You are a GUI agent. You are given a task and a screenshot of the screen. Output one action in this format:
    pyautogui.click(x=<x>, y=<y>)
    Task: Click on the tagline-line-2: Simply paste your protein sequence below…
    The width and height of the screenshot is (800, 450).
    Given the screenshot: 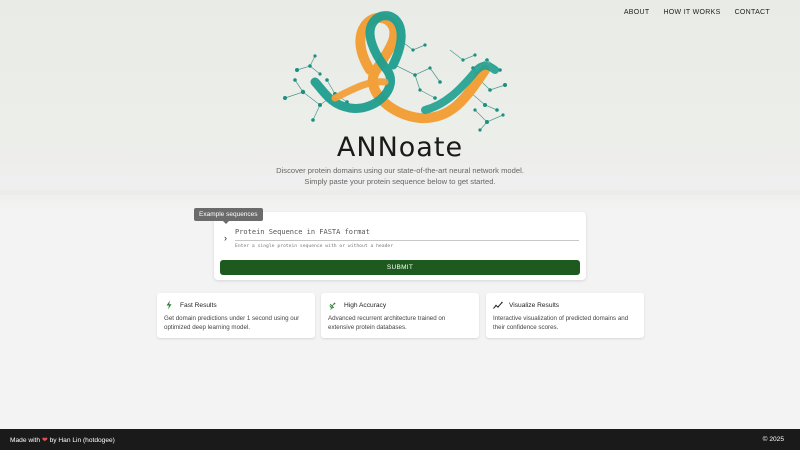 What is the action you would take?
    pyautogui.click(x=400, y=181)
    